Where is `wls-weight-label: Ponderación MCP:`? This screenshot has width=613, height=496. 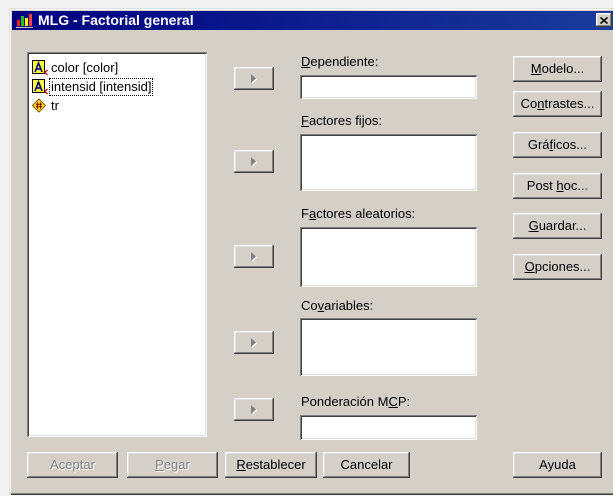 wls-weight-label: Ponderación MCP: is located at coordinates (356, 401).